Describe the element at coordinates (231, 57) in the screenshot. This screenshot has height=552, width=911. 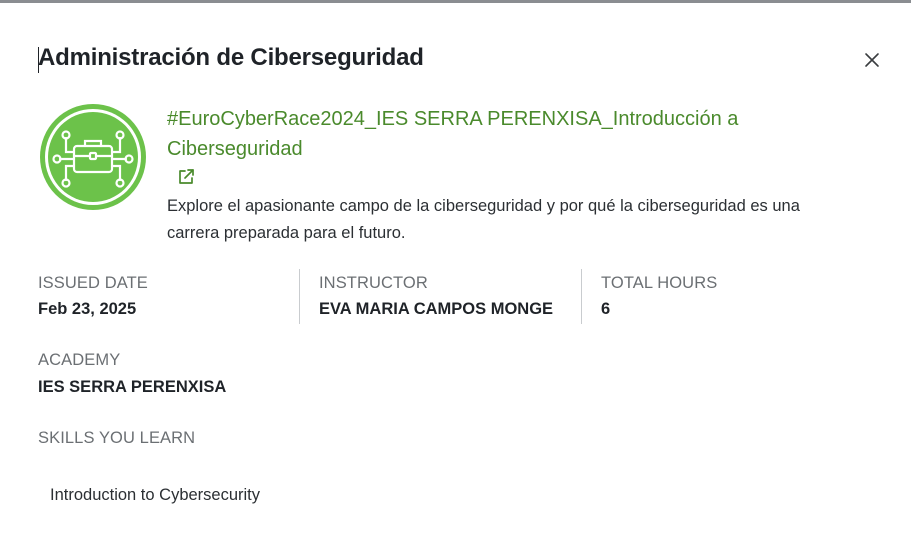
I see `modal-title: Administración de Ciberseguridad` at that location.